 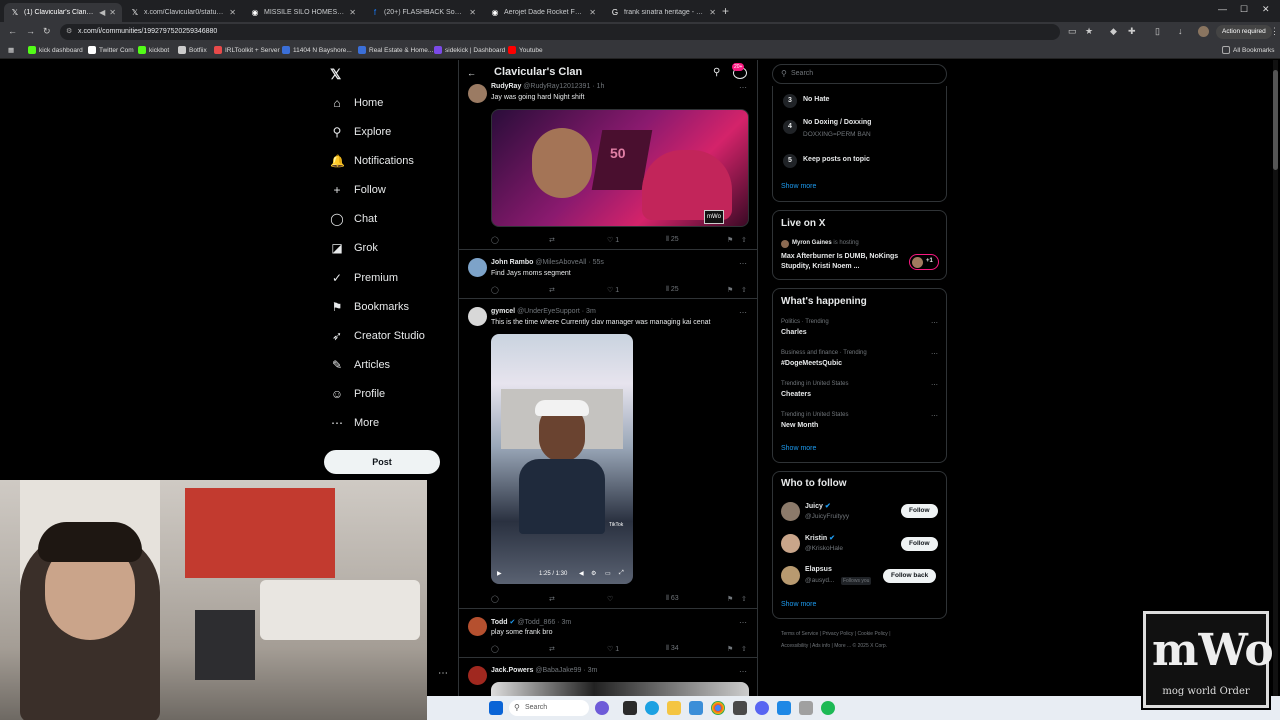 I want to click on footer-link: Accessibility, so click(x=794, y=646).